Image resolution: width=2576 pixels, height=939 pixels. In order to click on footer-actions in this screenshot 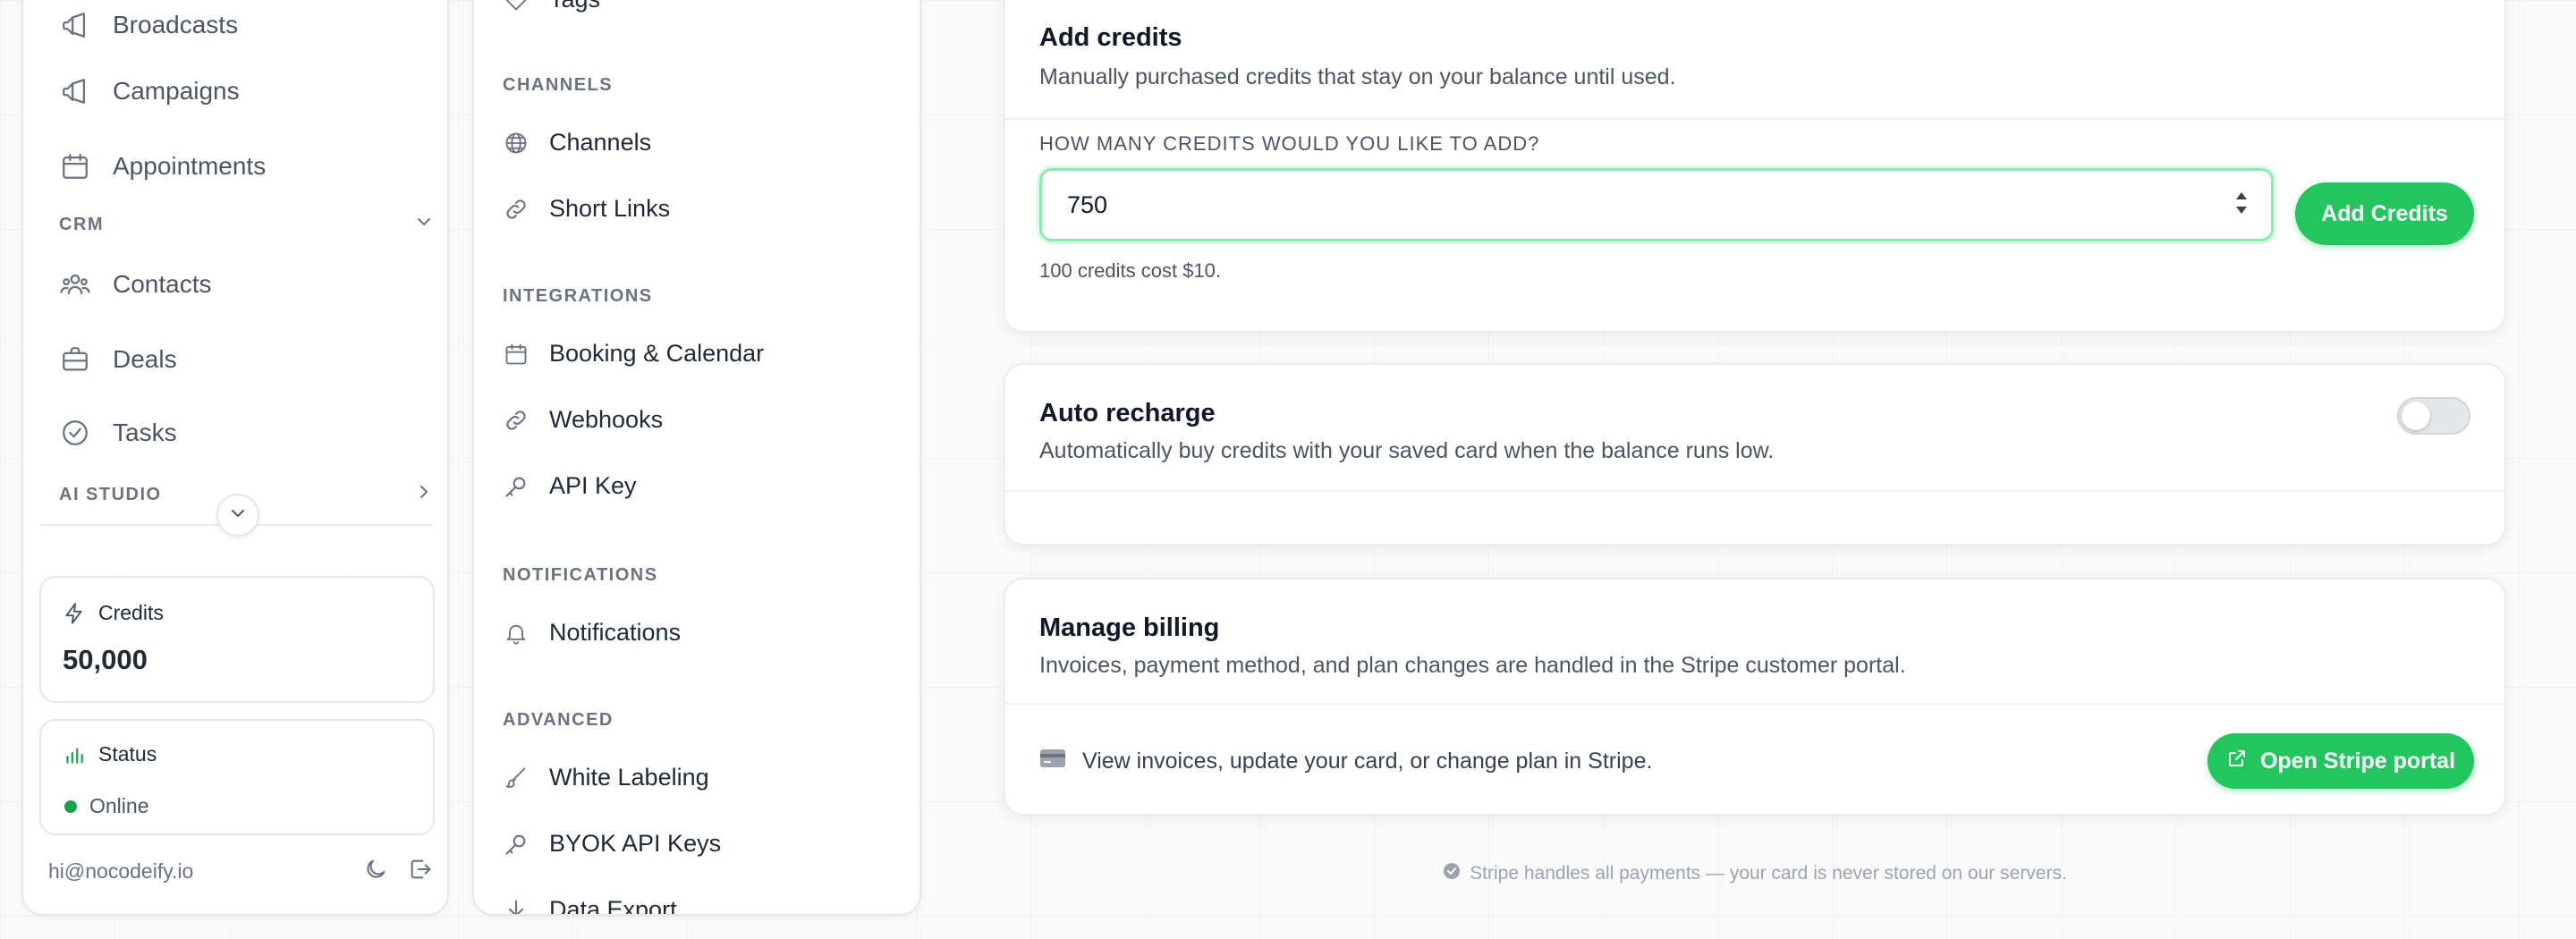, I will do `click(398, 871)`.